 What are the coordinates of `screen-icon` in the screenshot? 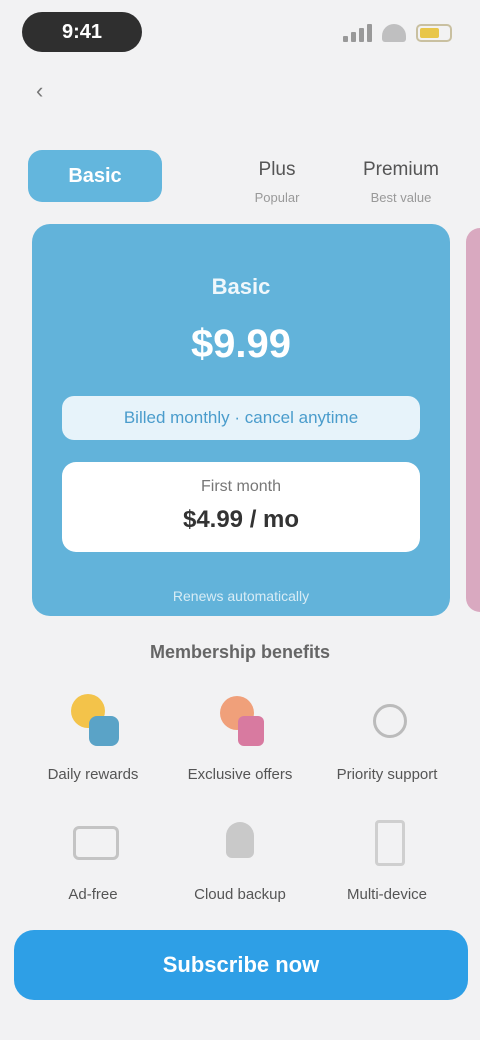 It's located at (93, 840).